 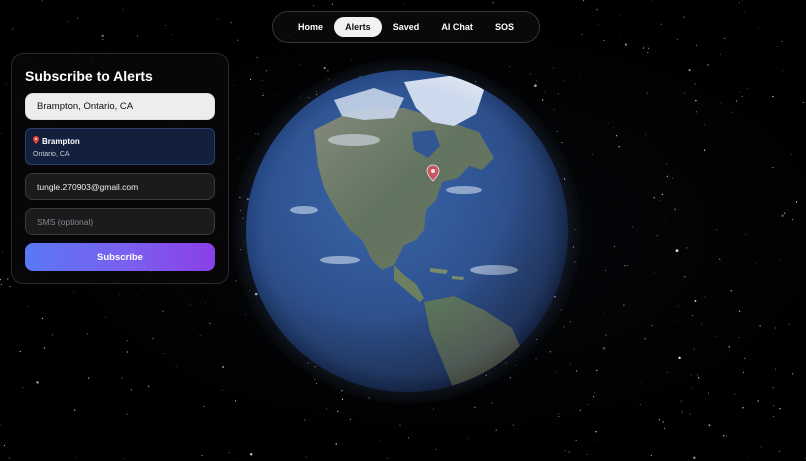 I want to click on nav-ai-chat: AI Chat, so click(x=457, y=27).